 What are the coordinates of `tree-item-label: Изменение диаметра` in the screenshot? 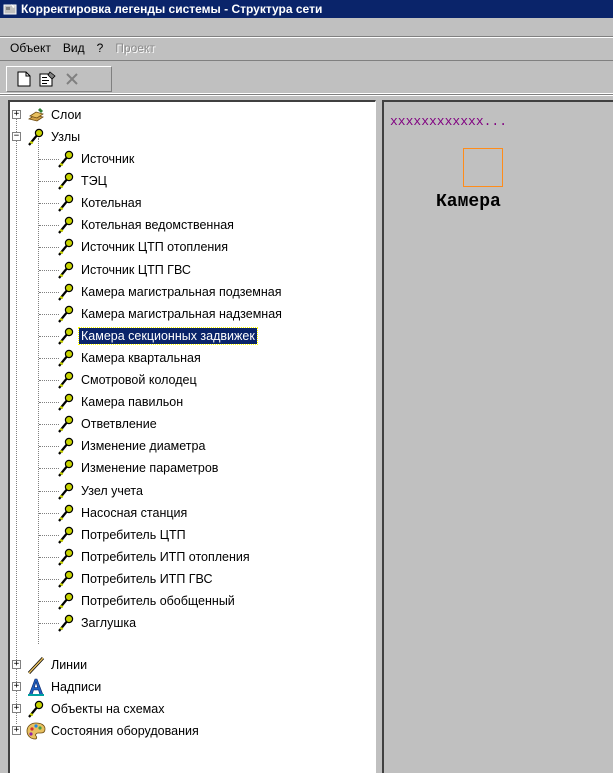 It's located at (143, 446).